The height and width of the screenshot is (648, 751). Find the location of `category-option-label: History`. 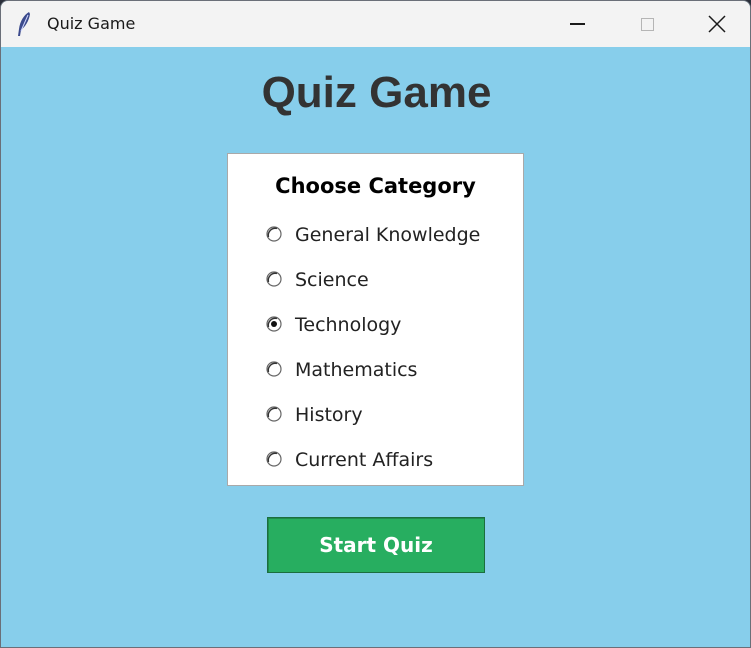

category-option-label: History is located at coordinates (329, 415).